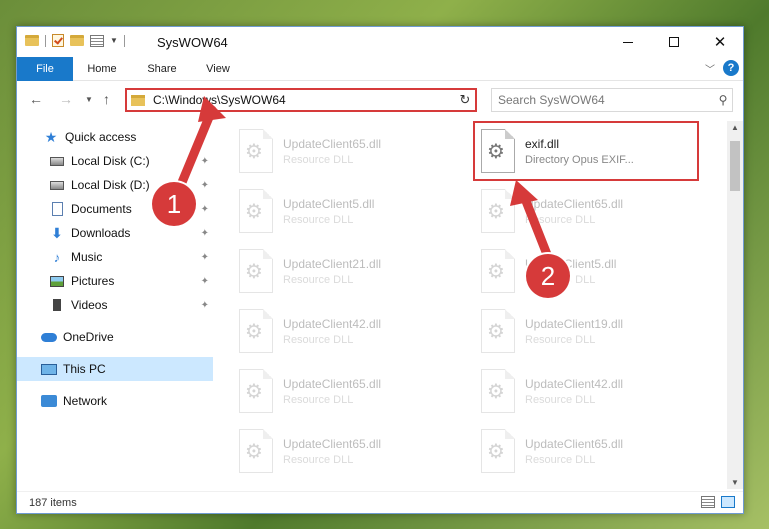 The image size is (769, 529). I want to click on search-input, so click(606, 100).